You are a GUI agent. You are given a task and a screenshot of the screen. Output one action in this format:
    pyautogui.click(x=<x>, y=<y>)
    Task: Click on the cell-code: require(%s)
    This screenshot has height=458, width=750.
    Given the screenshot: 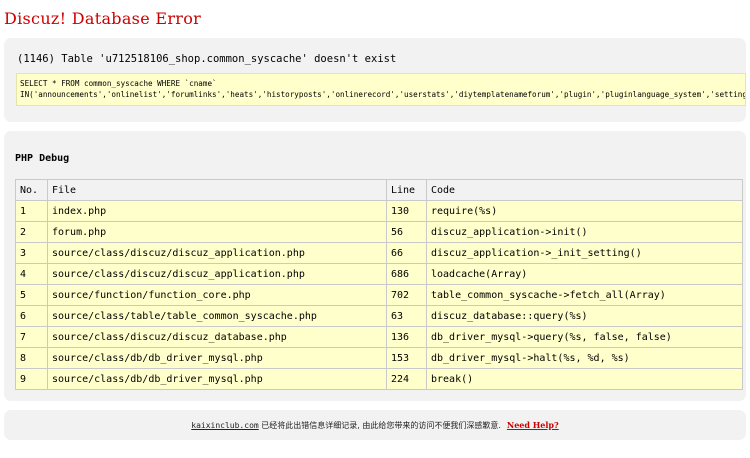 What is the action you would take?
    pyautogui.click(x=584, y=211)
    